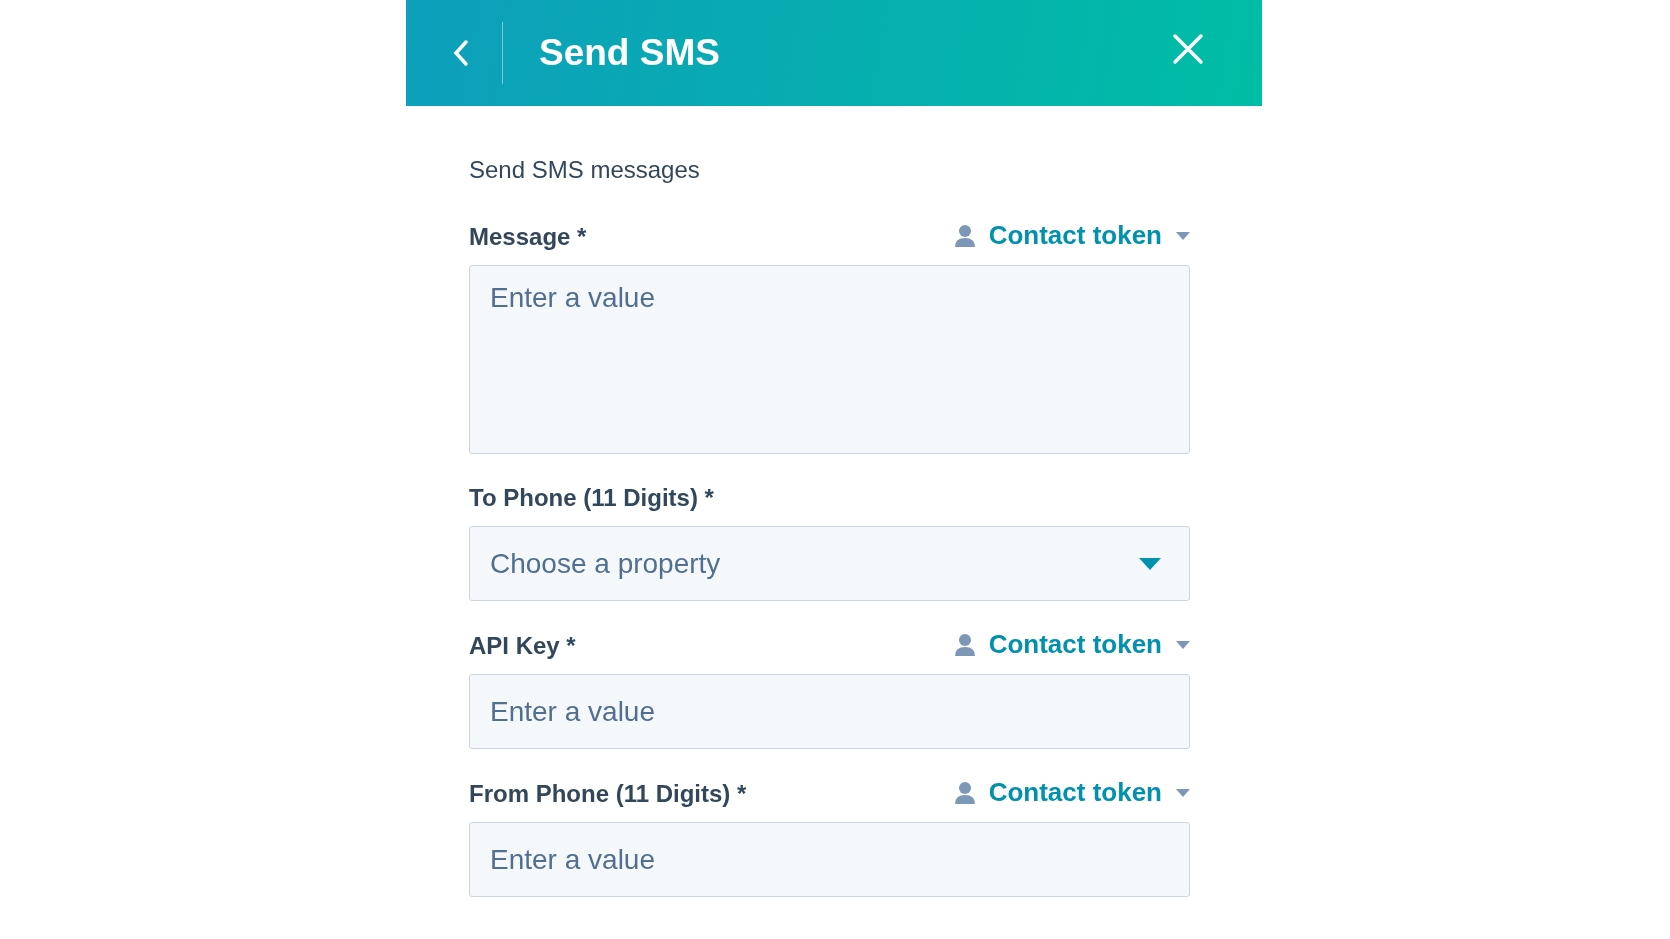 The height and width of the screenshot is (939, 1670). Describe the element at coordinates (522, 646) in the screenshot. I see `field-label: API Key *` at that location.